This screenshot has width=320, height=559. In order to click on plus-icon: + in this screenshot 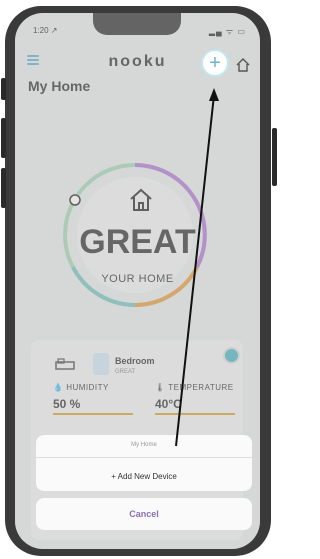, I will do `click(215, 63)`.